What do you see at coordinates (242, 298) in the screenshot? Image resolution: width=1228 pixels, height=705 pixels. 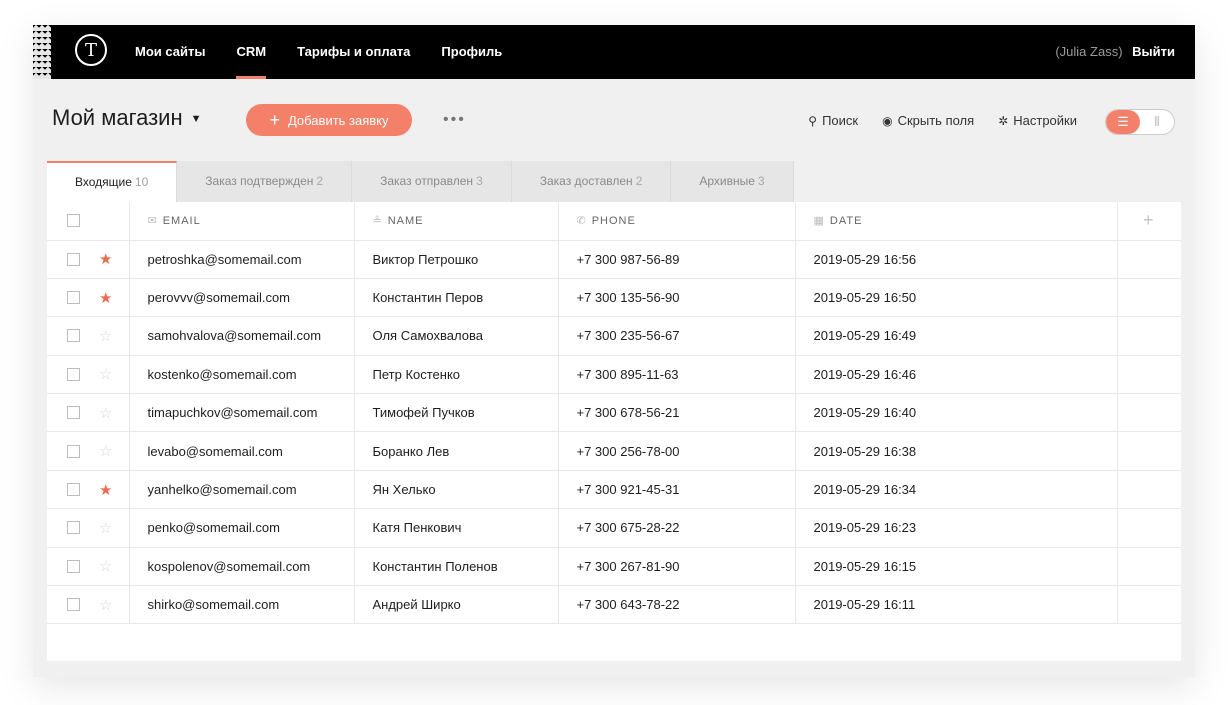 I see `cell-email: perovvv@somemail.com` at bounding box center [242, 298].